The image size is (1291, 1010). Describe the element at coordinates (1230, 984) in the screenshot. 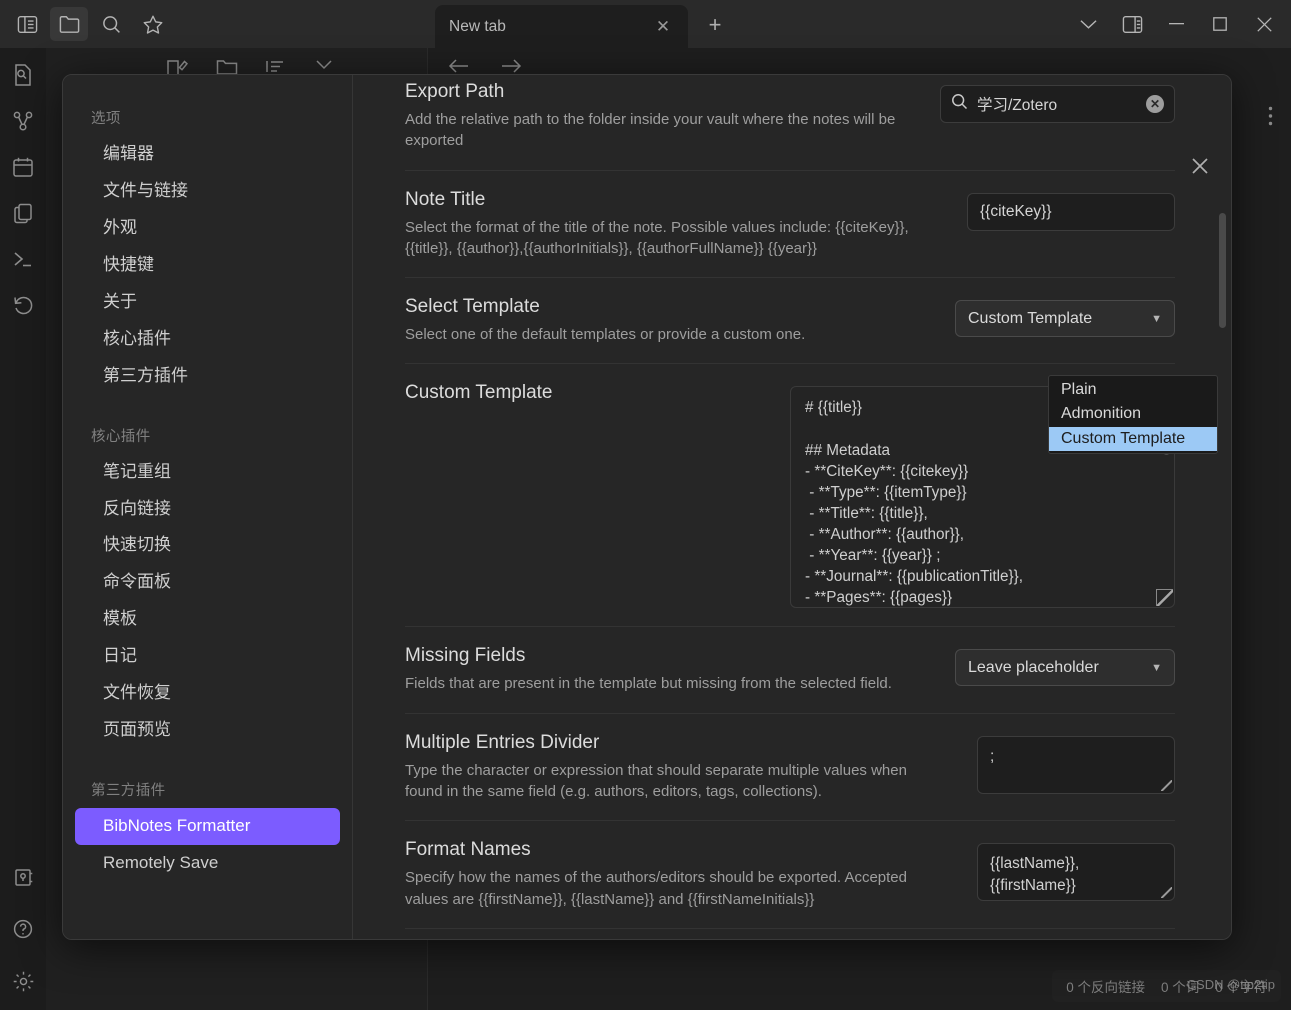

I see `watermark: CSDN @tip2tip` at that location.